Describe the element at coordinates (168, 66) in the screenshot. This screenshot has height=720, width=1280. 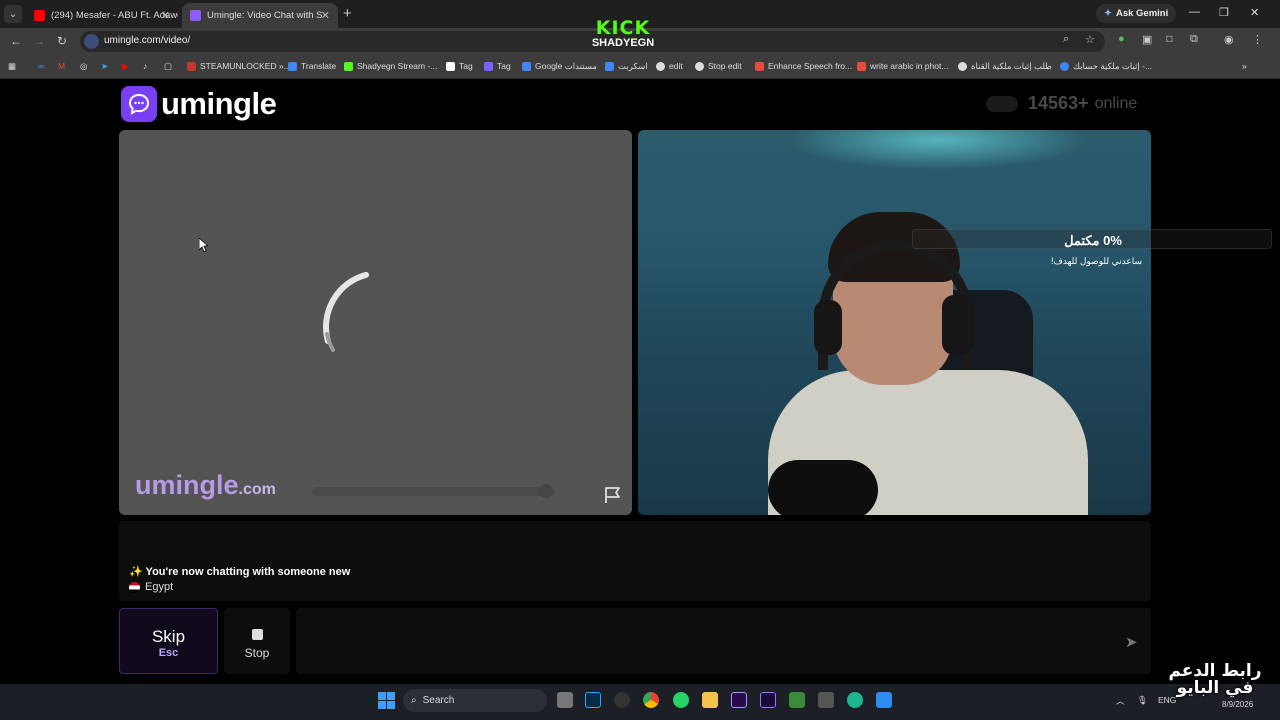
I see `bookmark-icon: ▢` at that location.